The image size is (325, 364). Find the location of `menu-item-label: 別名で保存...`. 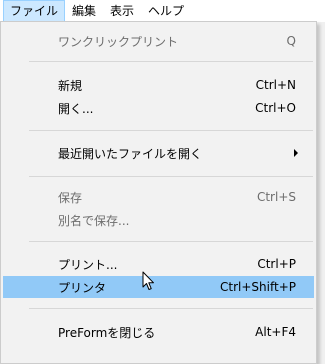

menu-item-label: 別名で保存... is located at coordinates (94, 220).